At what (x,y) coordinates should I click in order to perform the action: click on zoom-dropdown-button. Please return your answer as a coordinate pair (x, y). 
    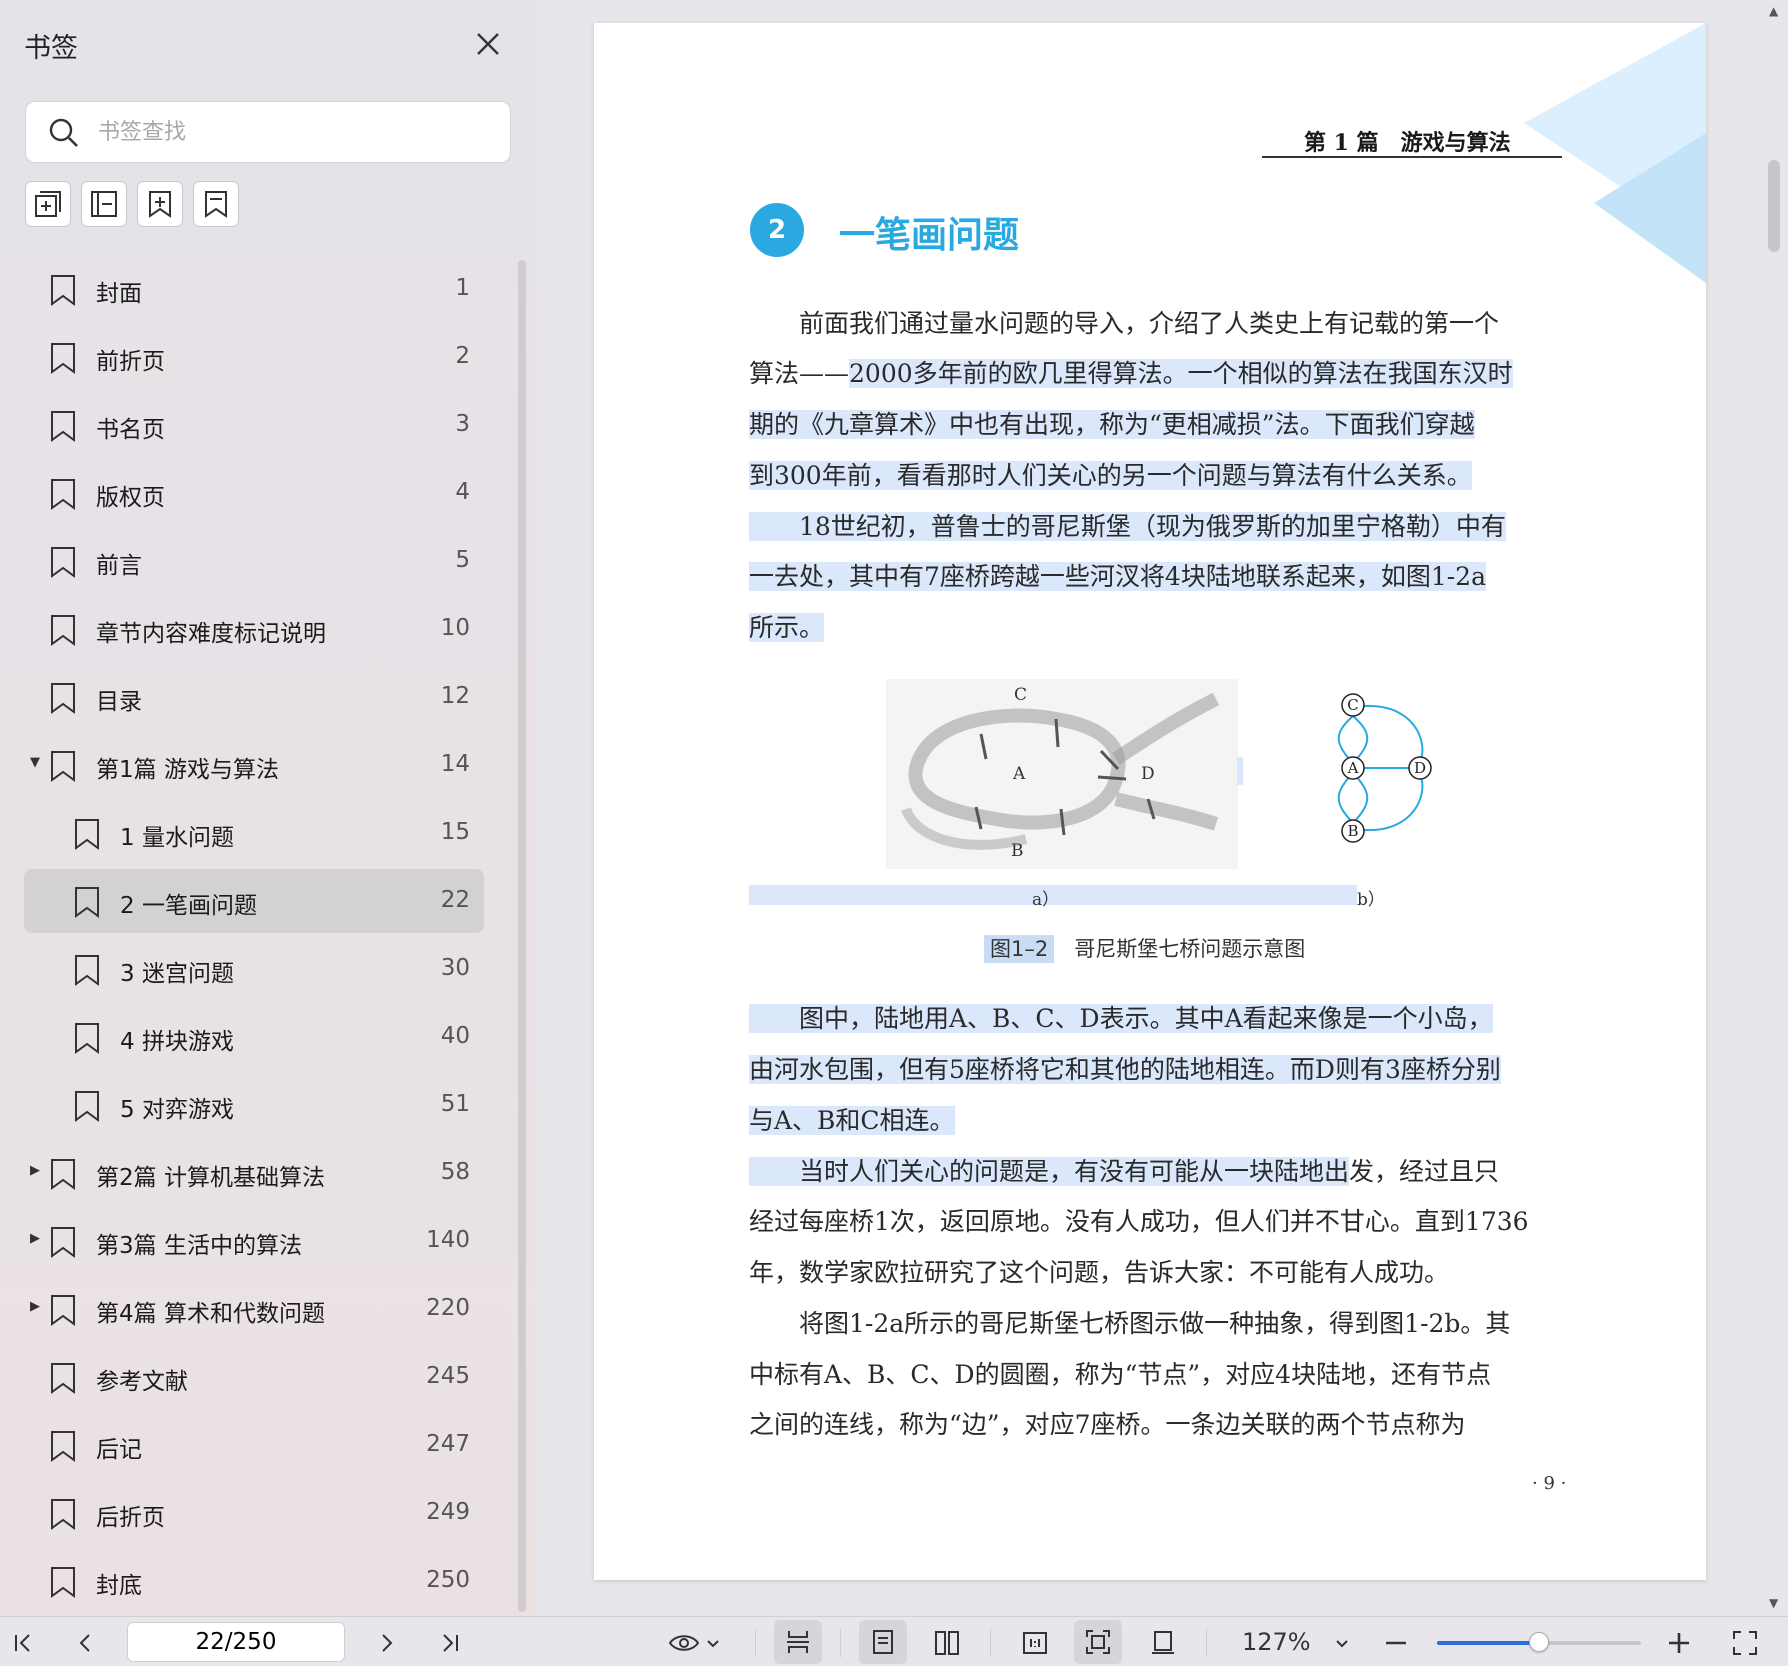
    Looking at the image, I should click on (1342, 1643).